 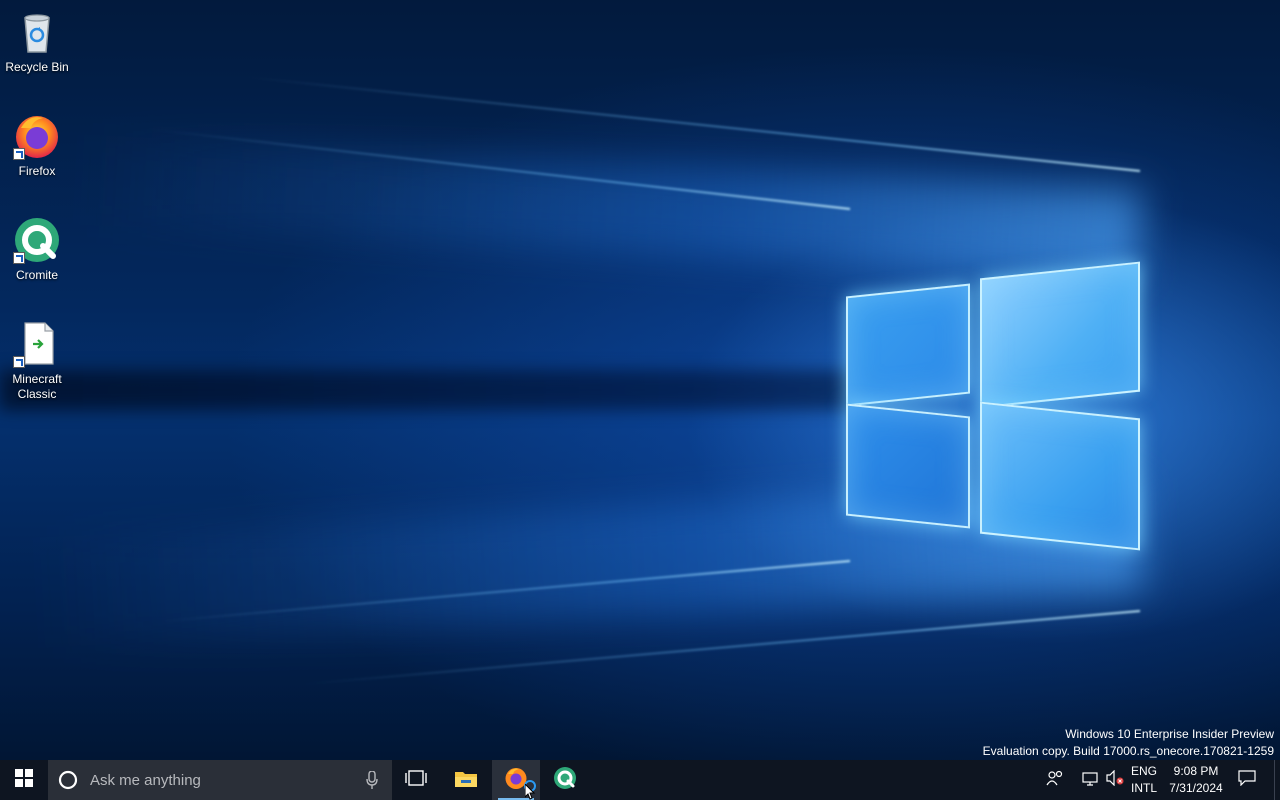 I want to click on recycle-bin-icon, so click(x=37, y=32).